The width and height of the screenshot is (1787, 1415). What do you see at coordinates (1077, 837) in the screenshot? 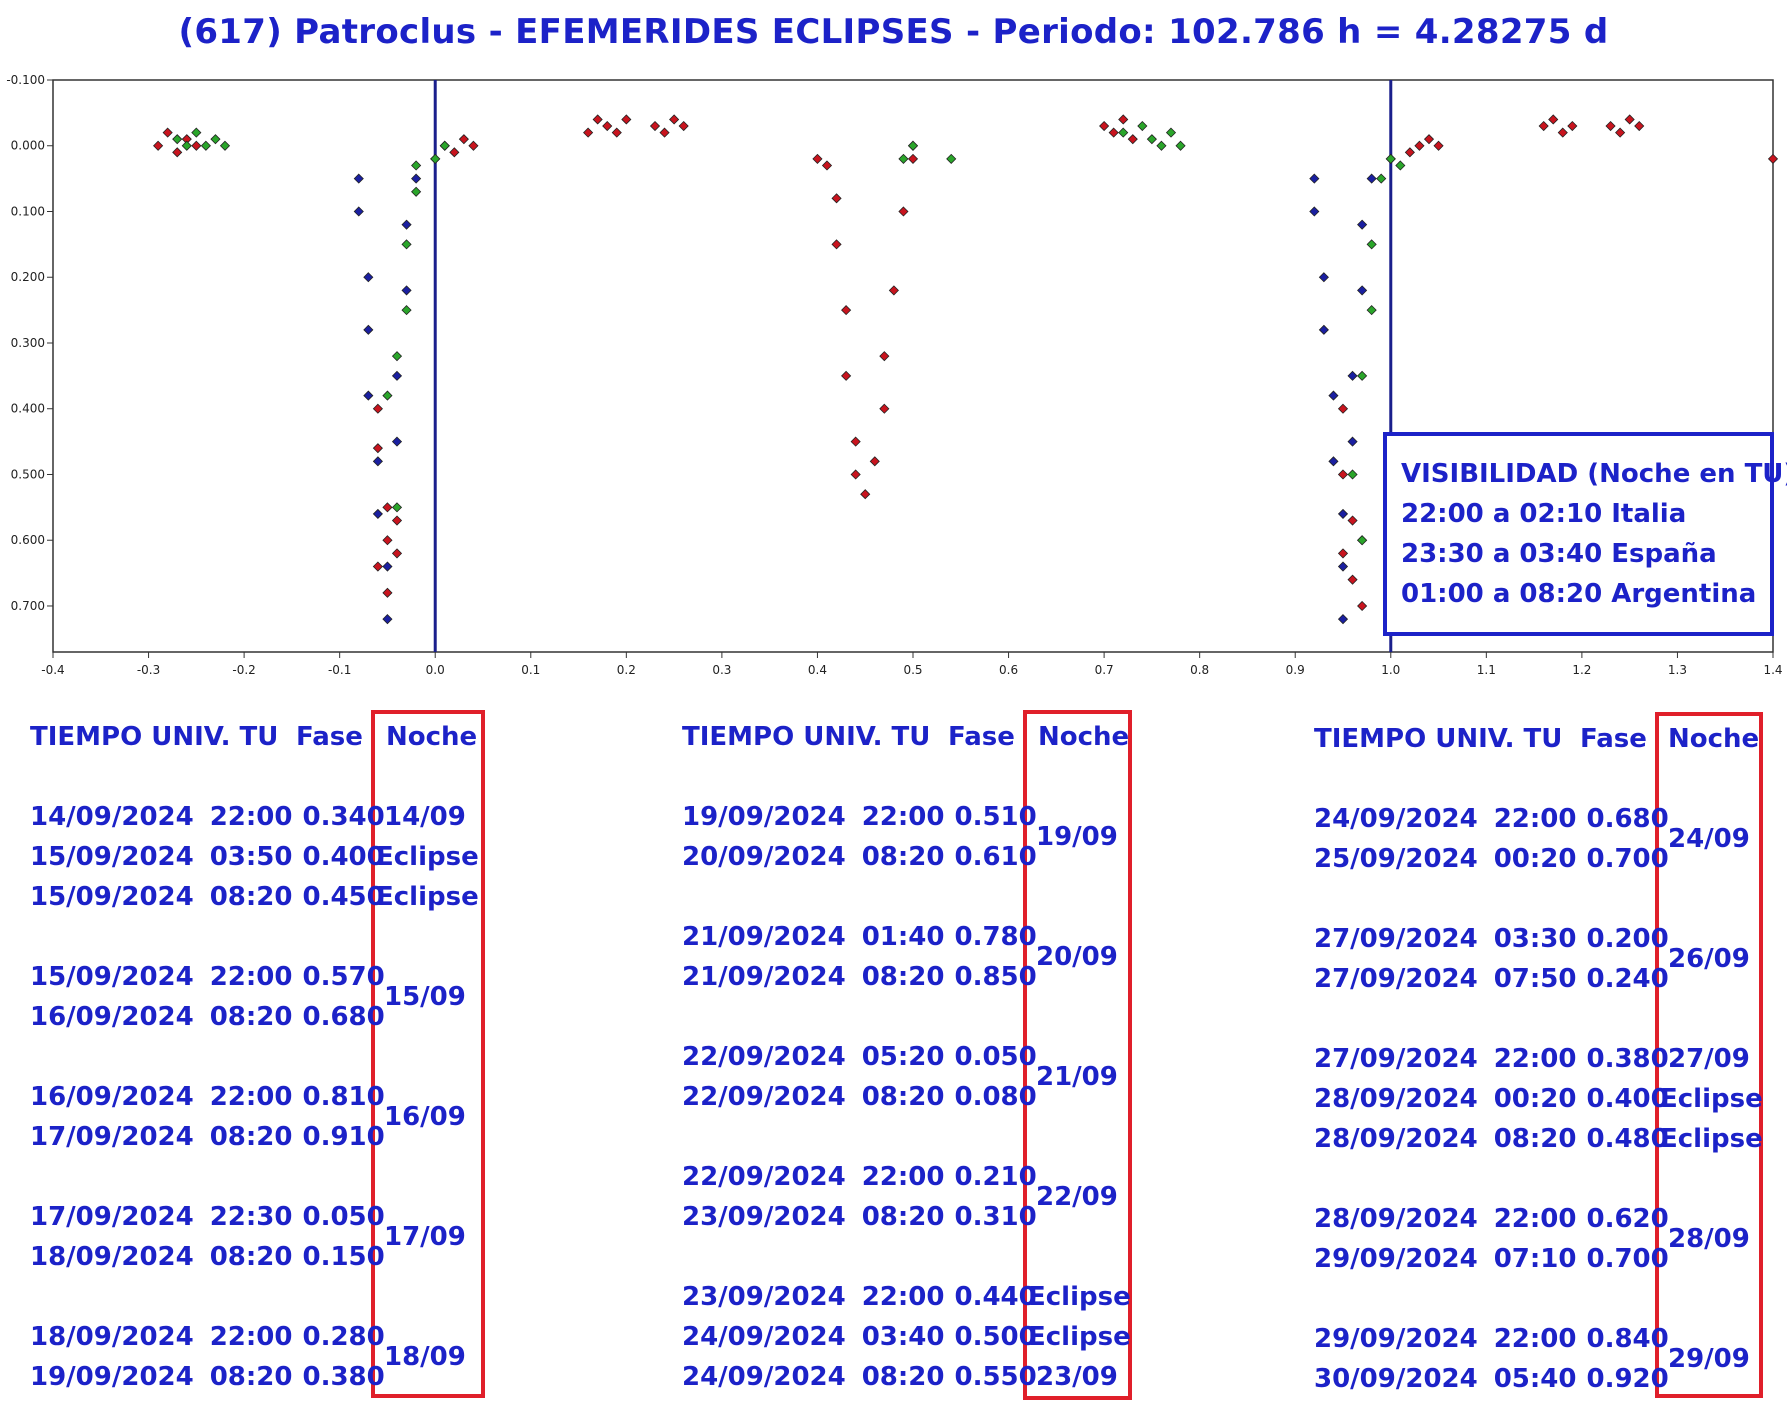
I see `night-label: 19/09` at bounding box center [1077, 837].